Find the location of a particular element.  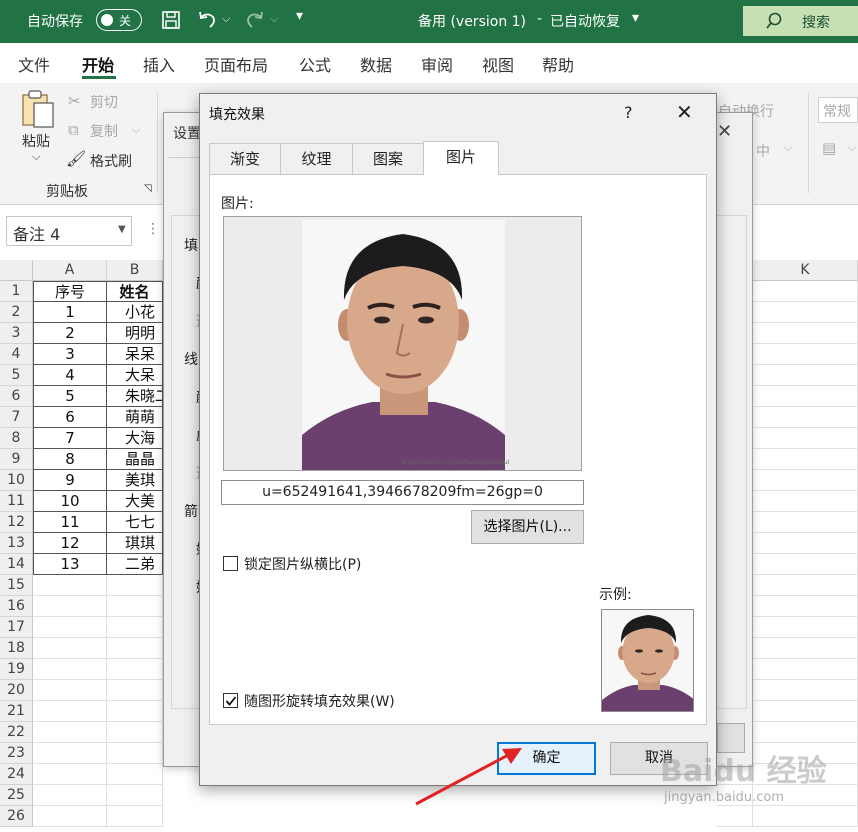

row-header: 7 is located at coordinates (16, 417).